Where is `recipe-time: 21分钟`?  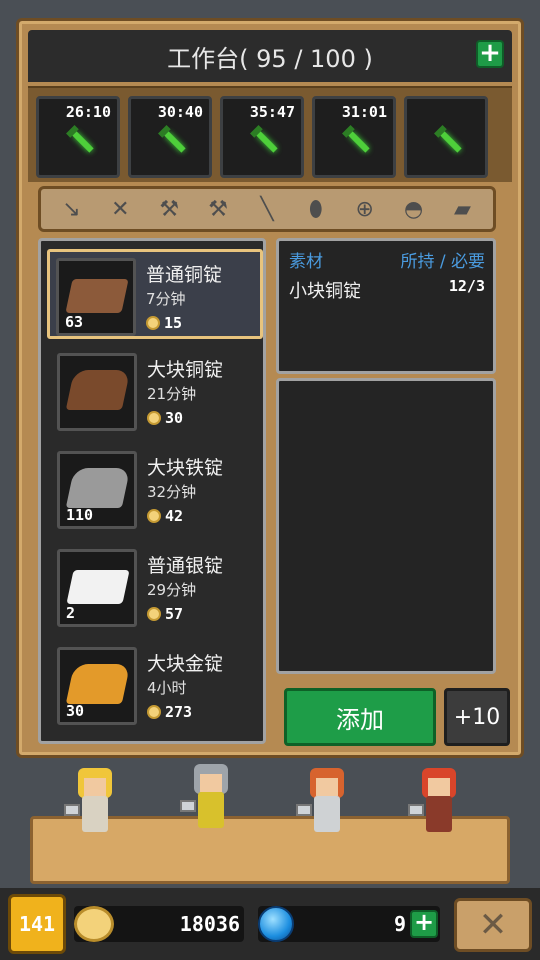
recipe-time: 21分钟 is located at coordinates (172, 394).